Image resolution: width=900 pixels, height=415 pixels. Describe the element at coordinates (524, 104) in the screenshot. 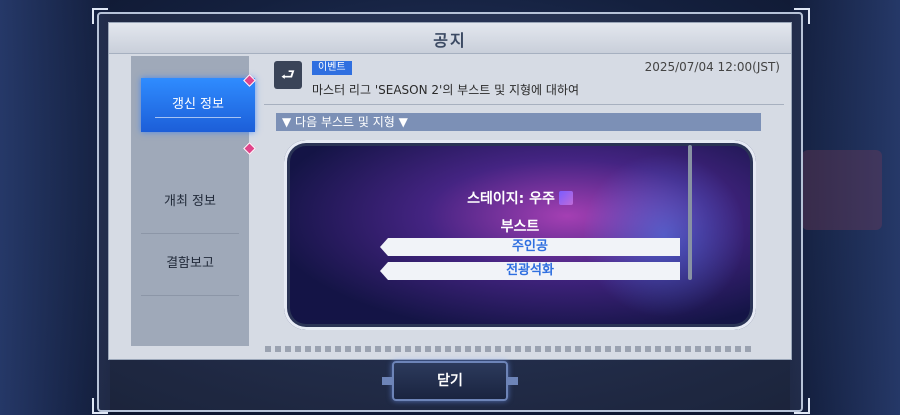

I see `divider` at that location.